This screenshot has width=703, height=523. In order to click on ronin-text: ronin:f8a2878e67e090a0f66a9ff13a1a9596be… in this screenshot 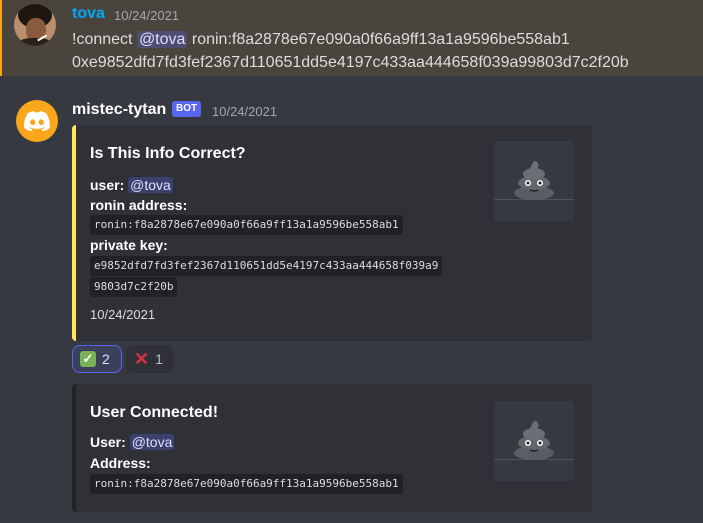, I will do `click(380, 39)`.